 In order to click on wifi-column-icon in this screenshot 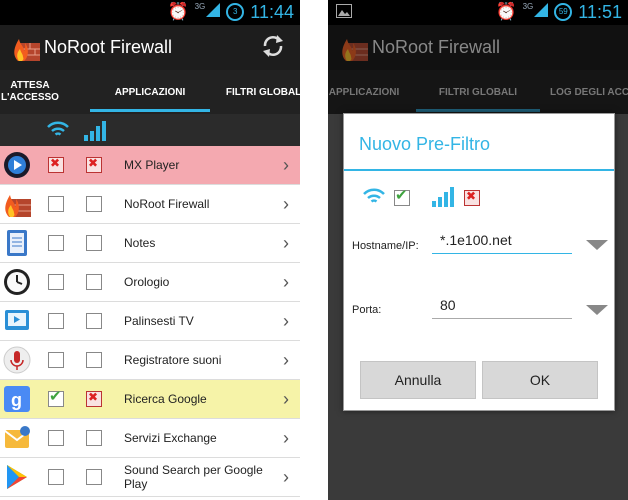, I will do `click(58, 131)`.